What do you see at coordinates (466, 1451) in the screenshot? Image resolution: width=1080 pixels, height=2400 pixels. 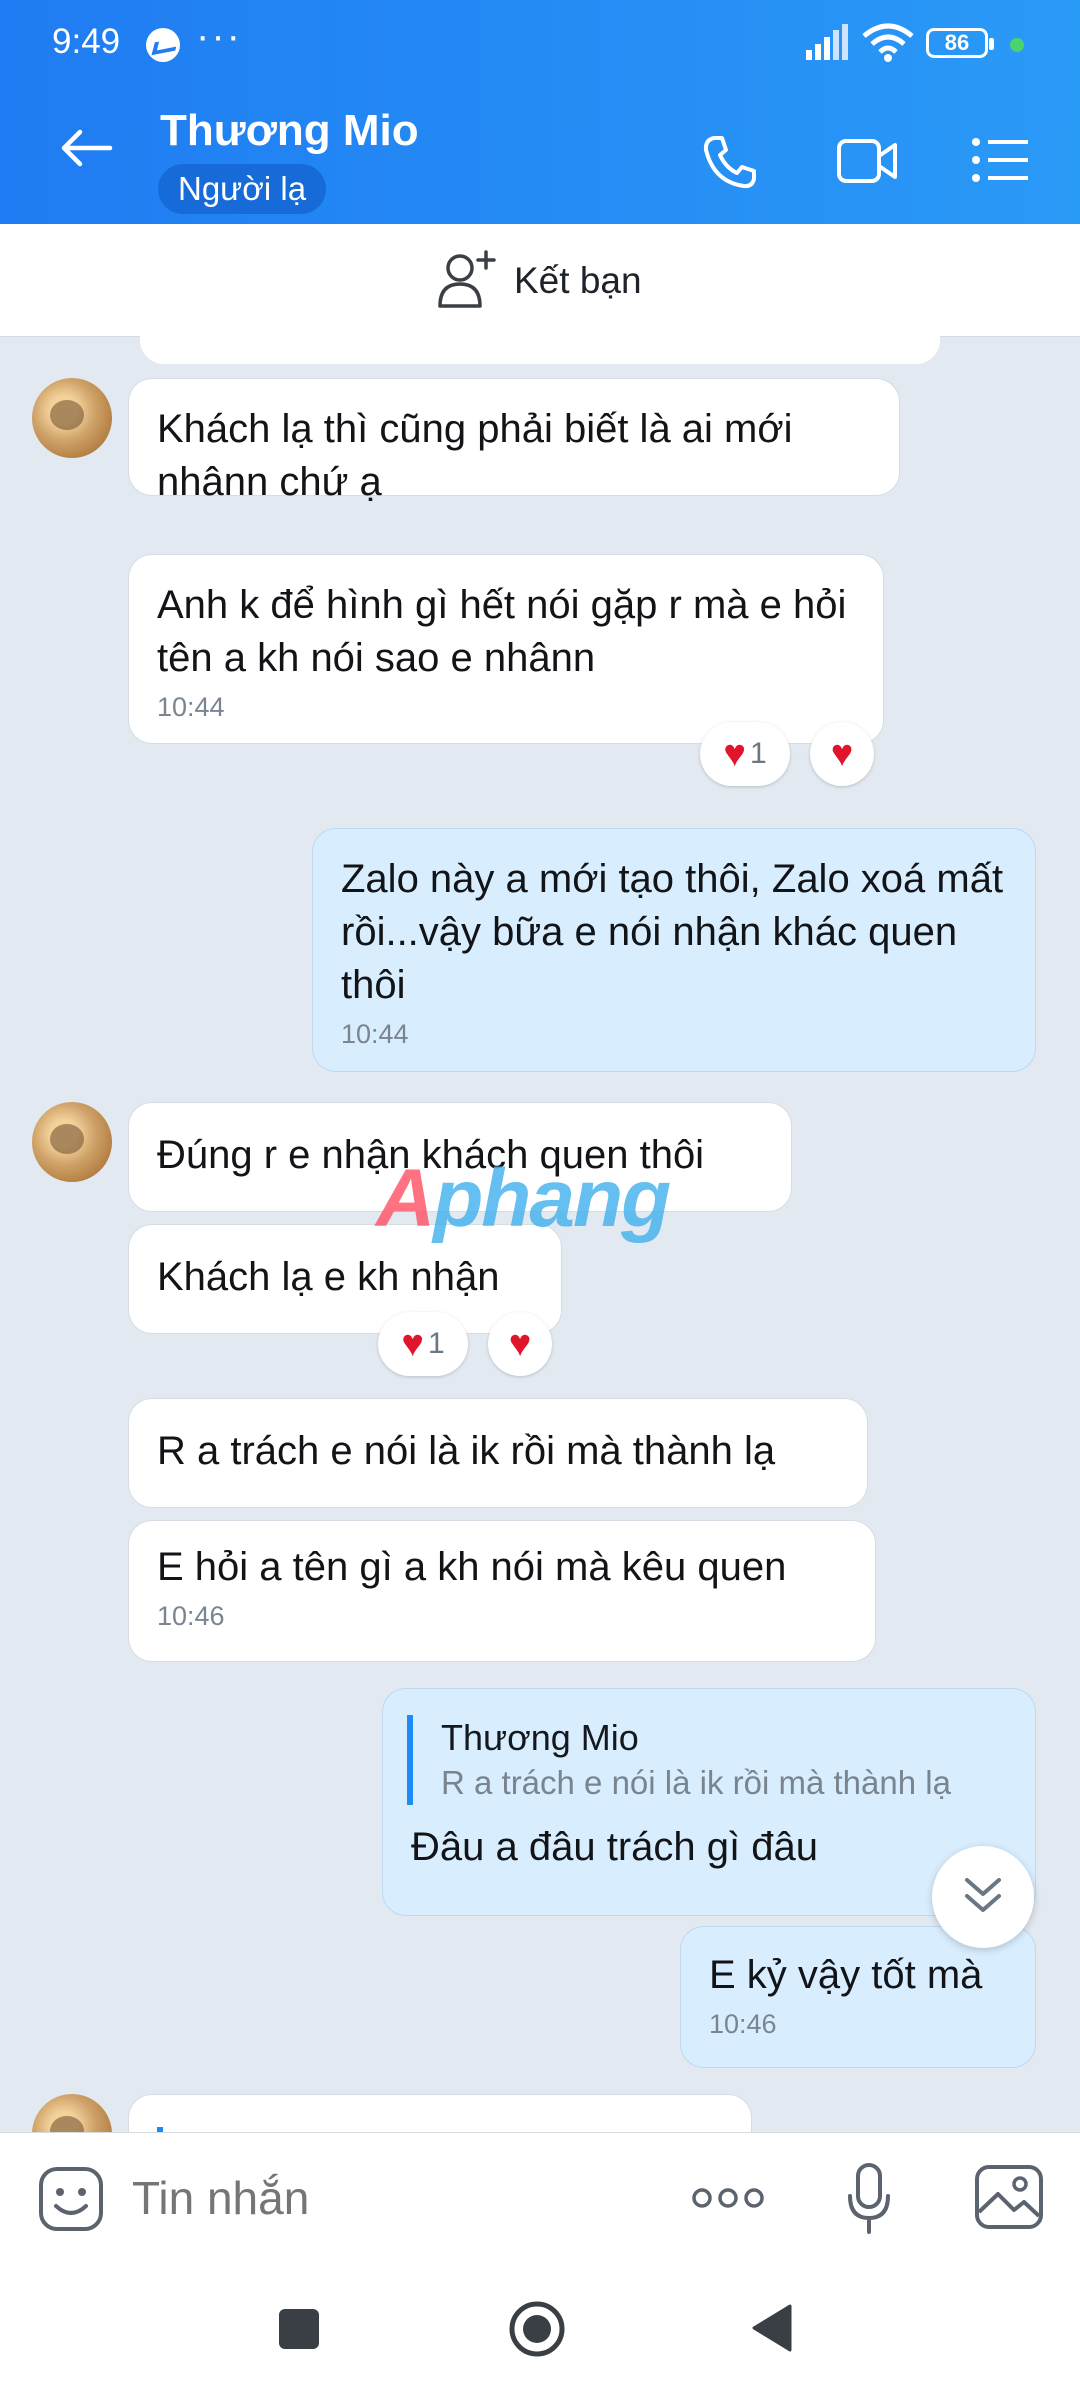 I see `message-text: R a trách e nói là ik rồi mà thành lạ` at bounding box center [466, 1451].